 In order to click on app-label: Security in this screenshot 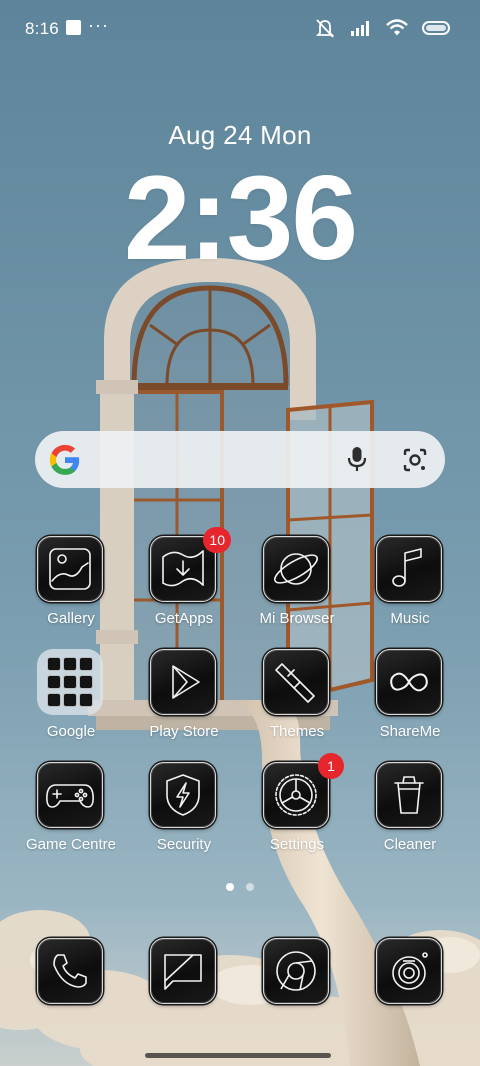, I will do `click(184, 844)`.